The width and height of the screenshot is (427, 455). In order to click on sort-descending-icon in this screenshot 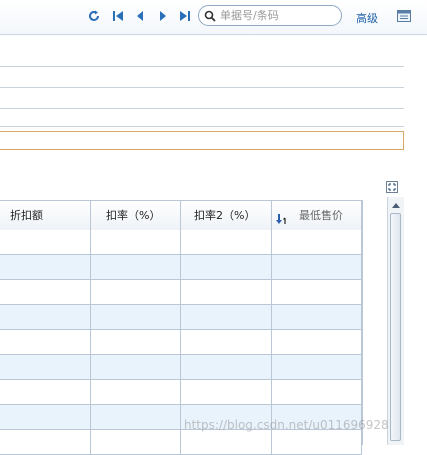, I will do `click(282, 216)`.